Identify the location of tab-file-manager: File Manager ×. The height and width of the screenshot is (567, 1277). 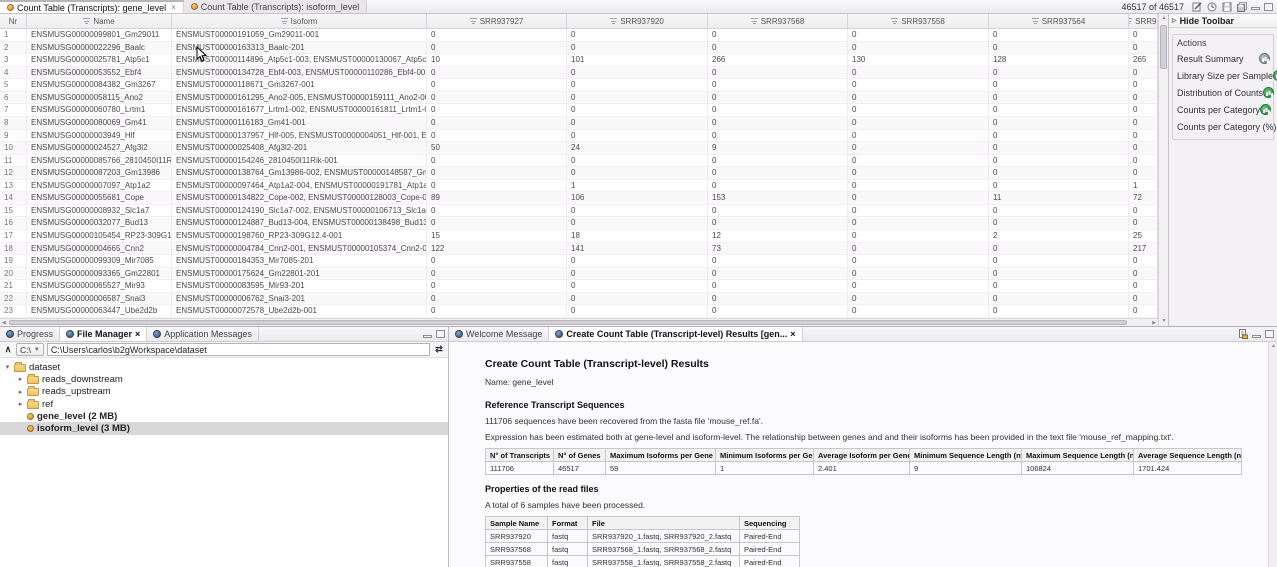
(104, 334).